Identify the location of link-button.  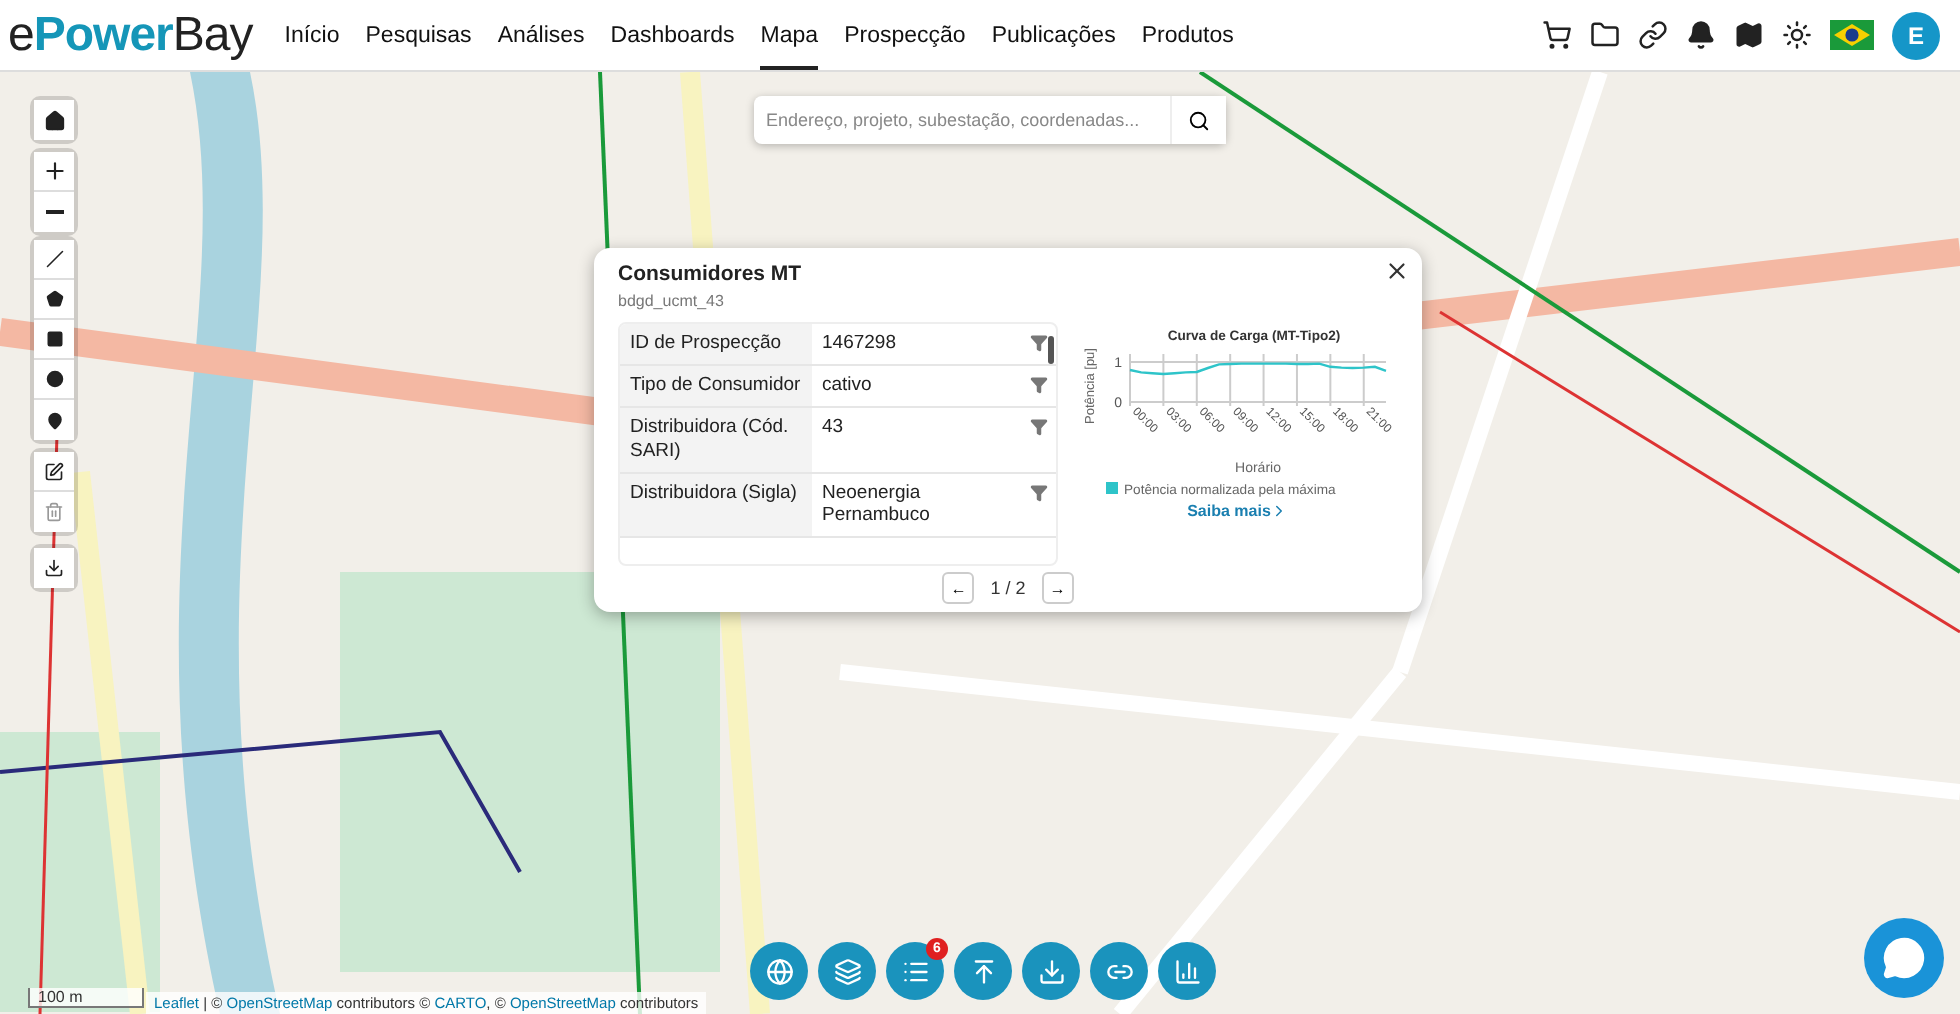
(1653, 35).